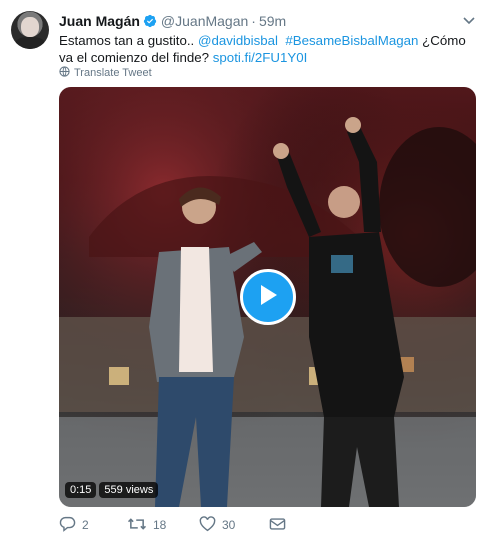 This screenshot has height=538, width=489. Describe the element at coordinates (85, 525) in the screenshot. I see `reply-count: 2` at that location.